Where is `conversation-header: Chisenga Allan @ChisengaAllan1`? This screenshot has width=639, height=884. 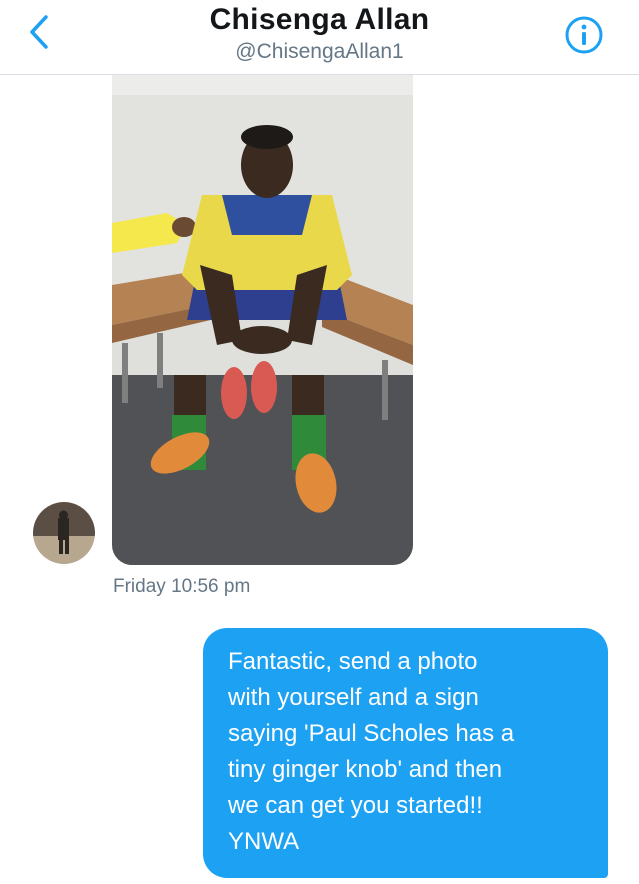
conversation-header: Chisenga Allan @ChisengaAllan1 is located at coordinates (319, 37).